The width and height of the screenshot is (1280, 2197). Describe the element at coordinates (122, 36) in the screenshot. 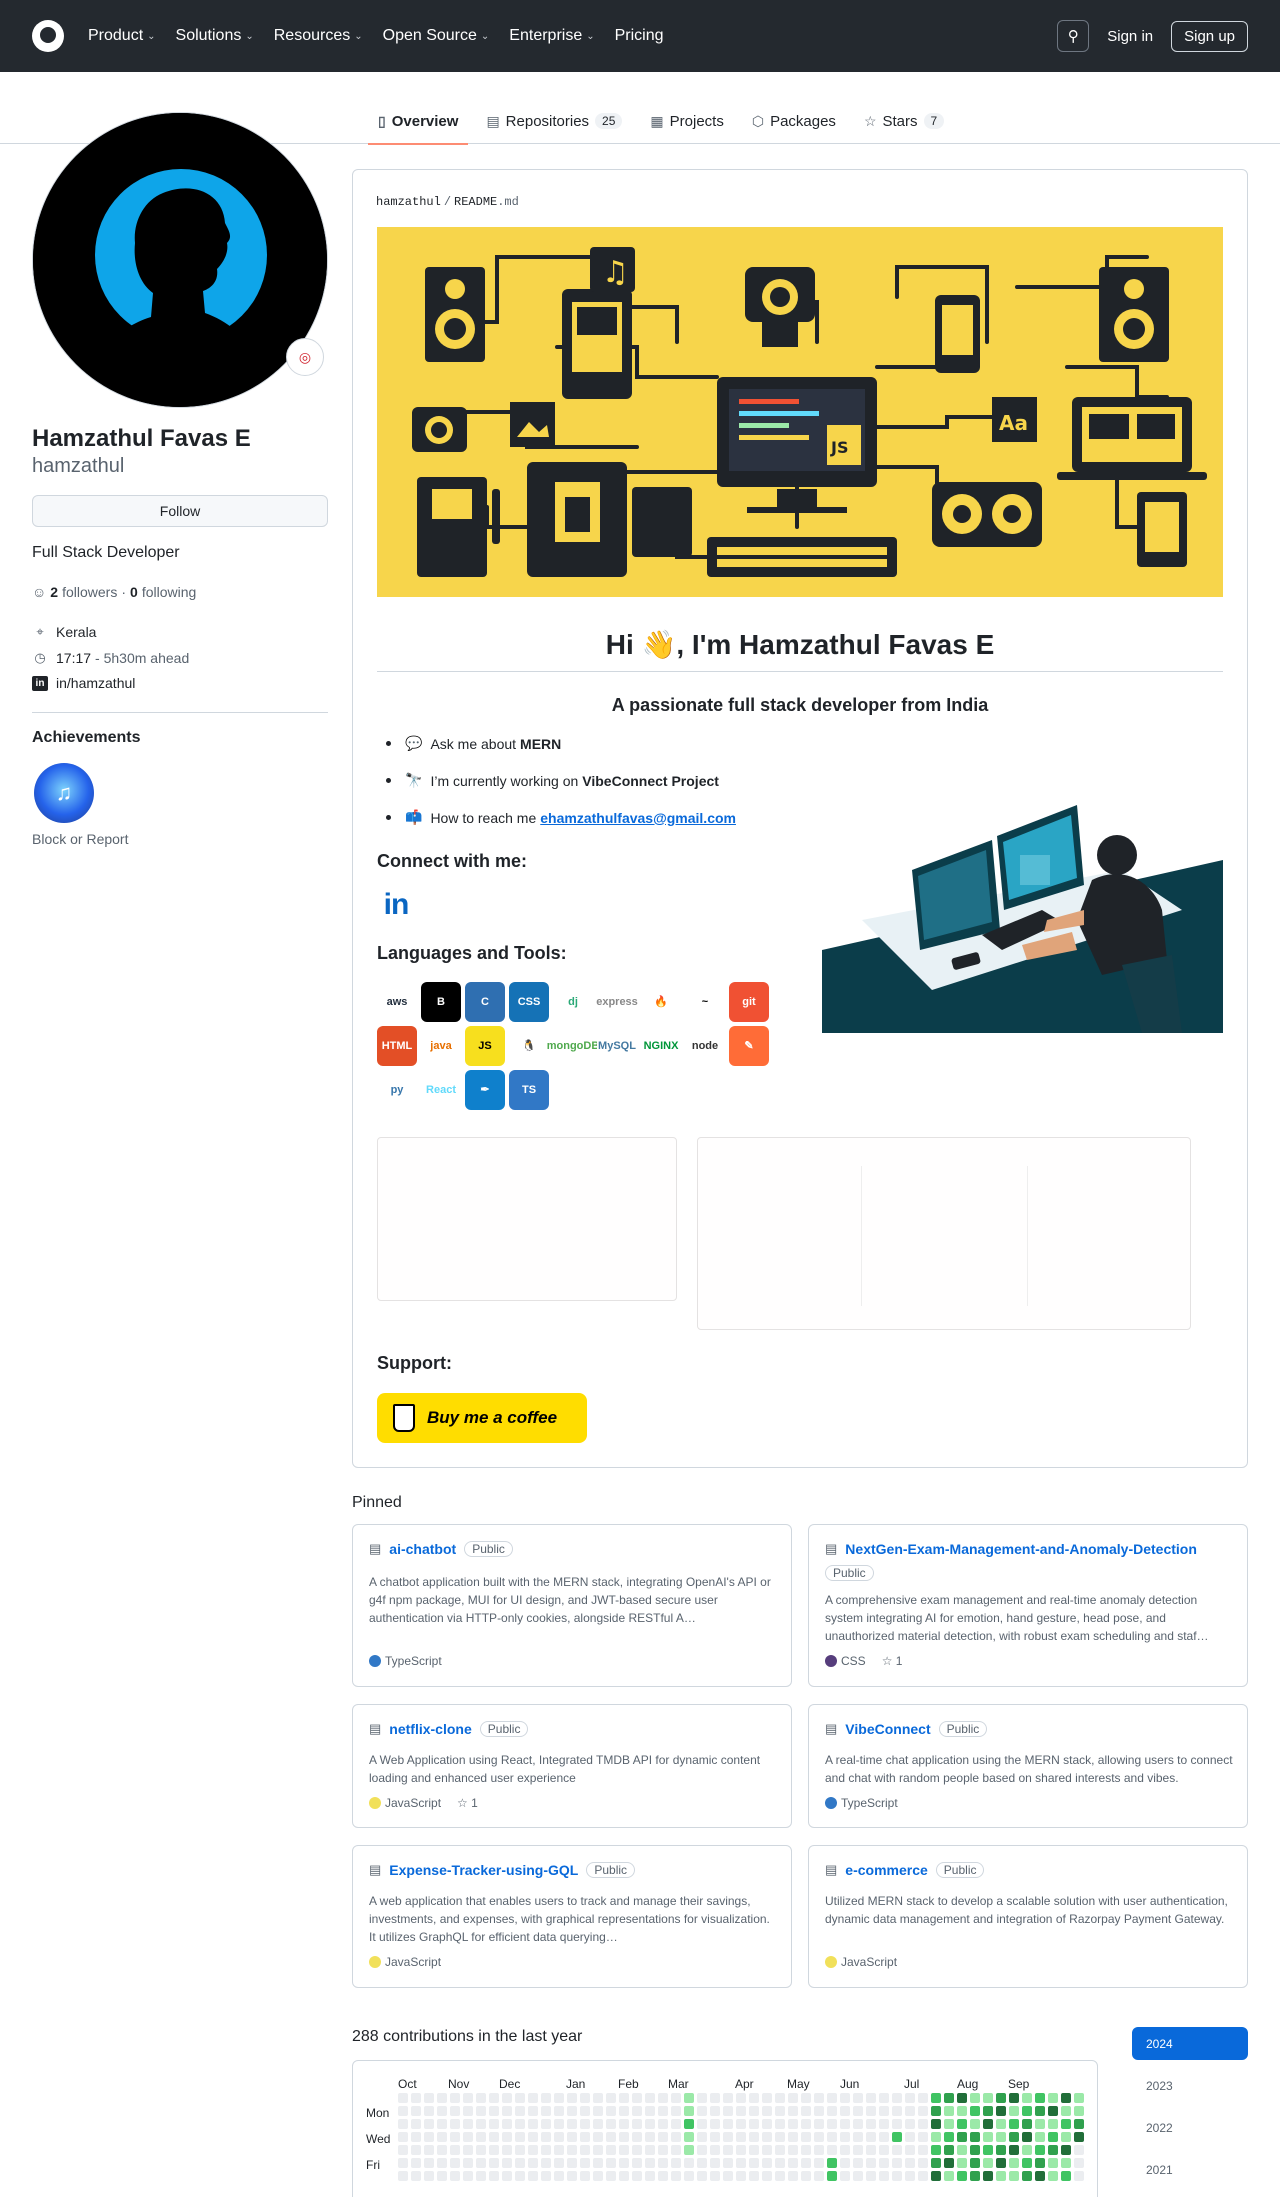

I see `nav-item: Product ⌄` at that location.